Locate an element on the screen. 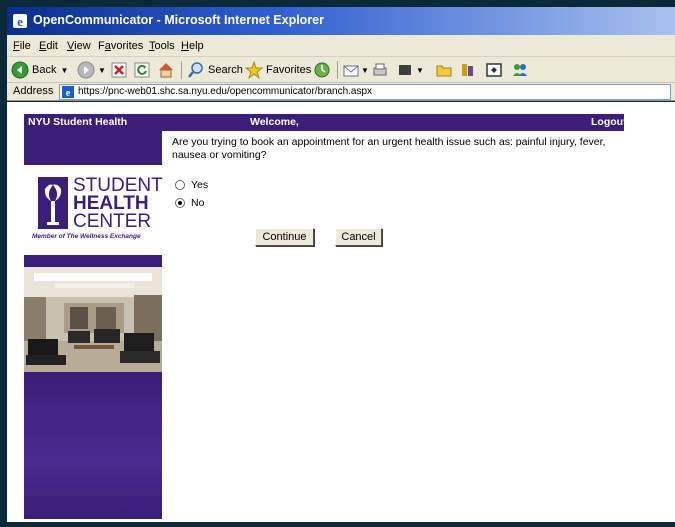 The width and height of the screenshot is (675, 527). refresh-button is located at coordinates (142, 70).